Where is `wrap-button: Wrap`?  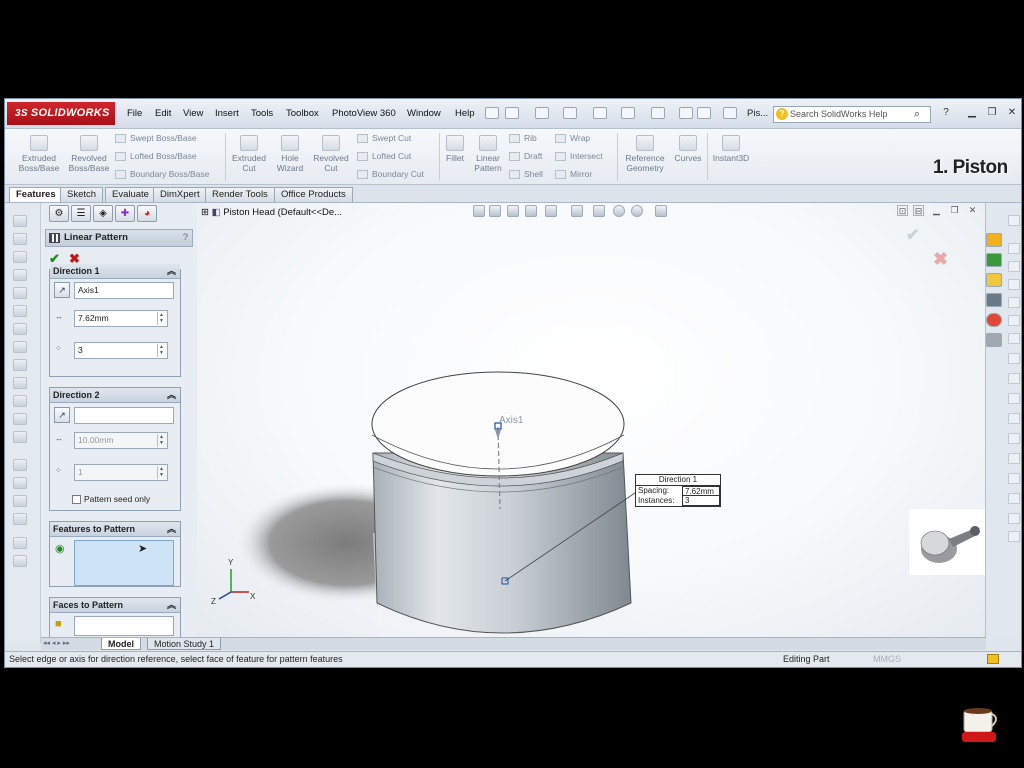 wrap-button: Wrap is located at coordinates (572, 138).